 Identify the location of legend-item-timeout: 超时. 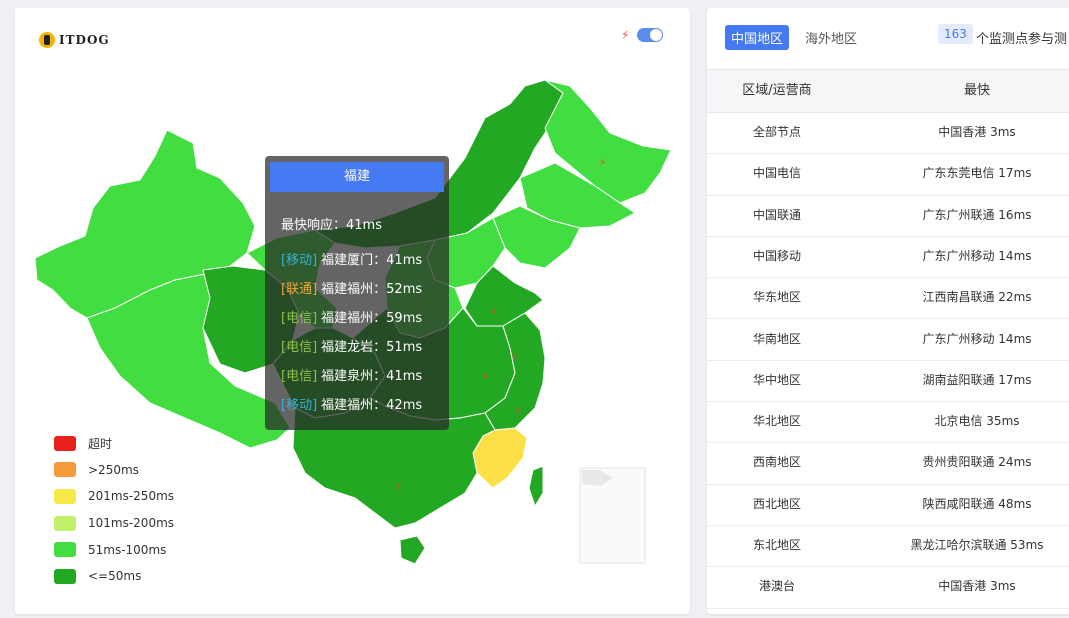
(114, 443).